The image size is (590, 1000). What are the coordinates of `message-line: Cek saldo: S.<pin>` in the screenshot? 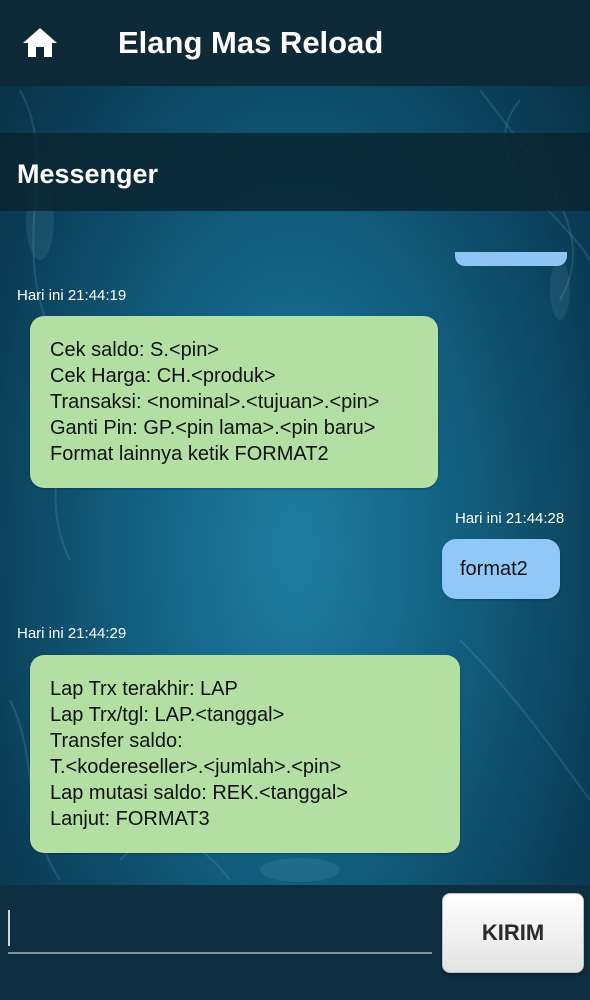 It's located at (134, 350).